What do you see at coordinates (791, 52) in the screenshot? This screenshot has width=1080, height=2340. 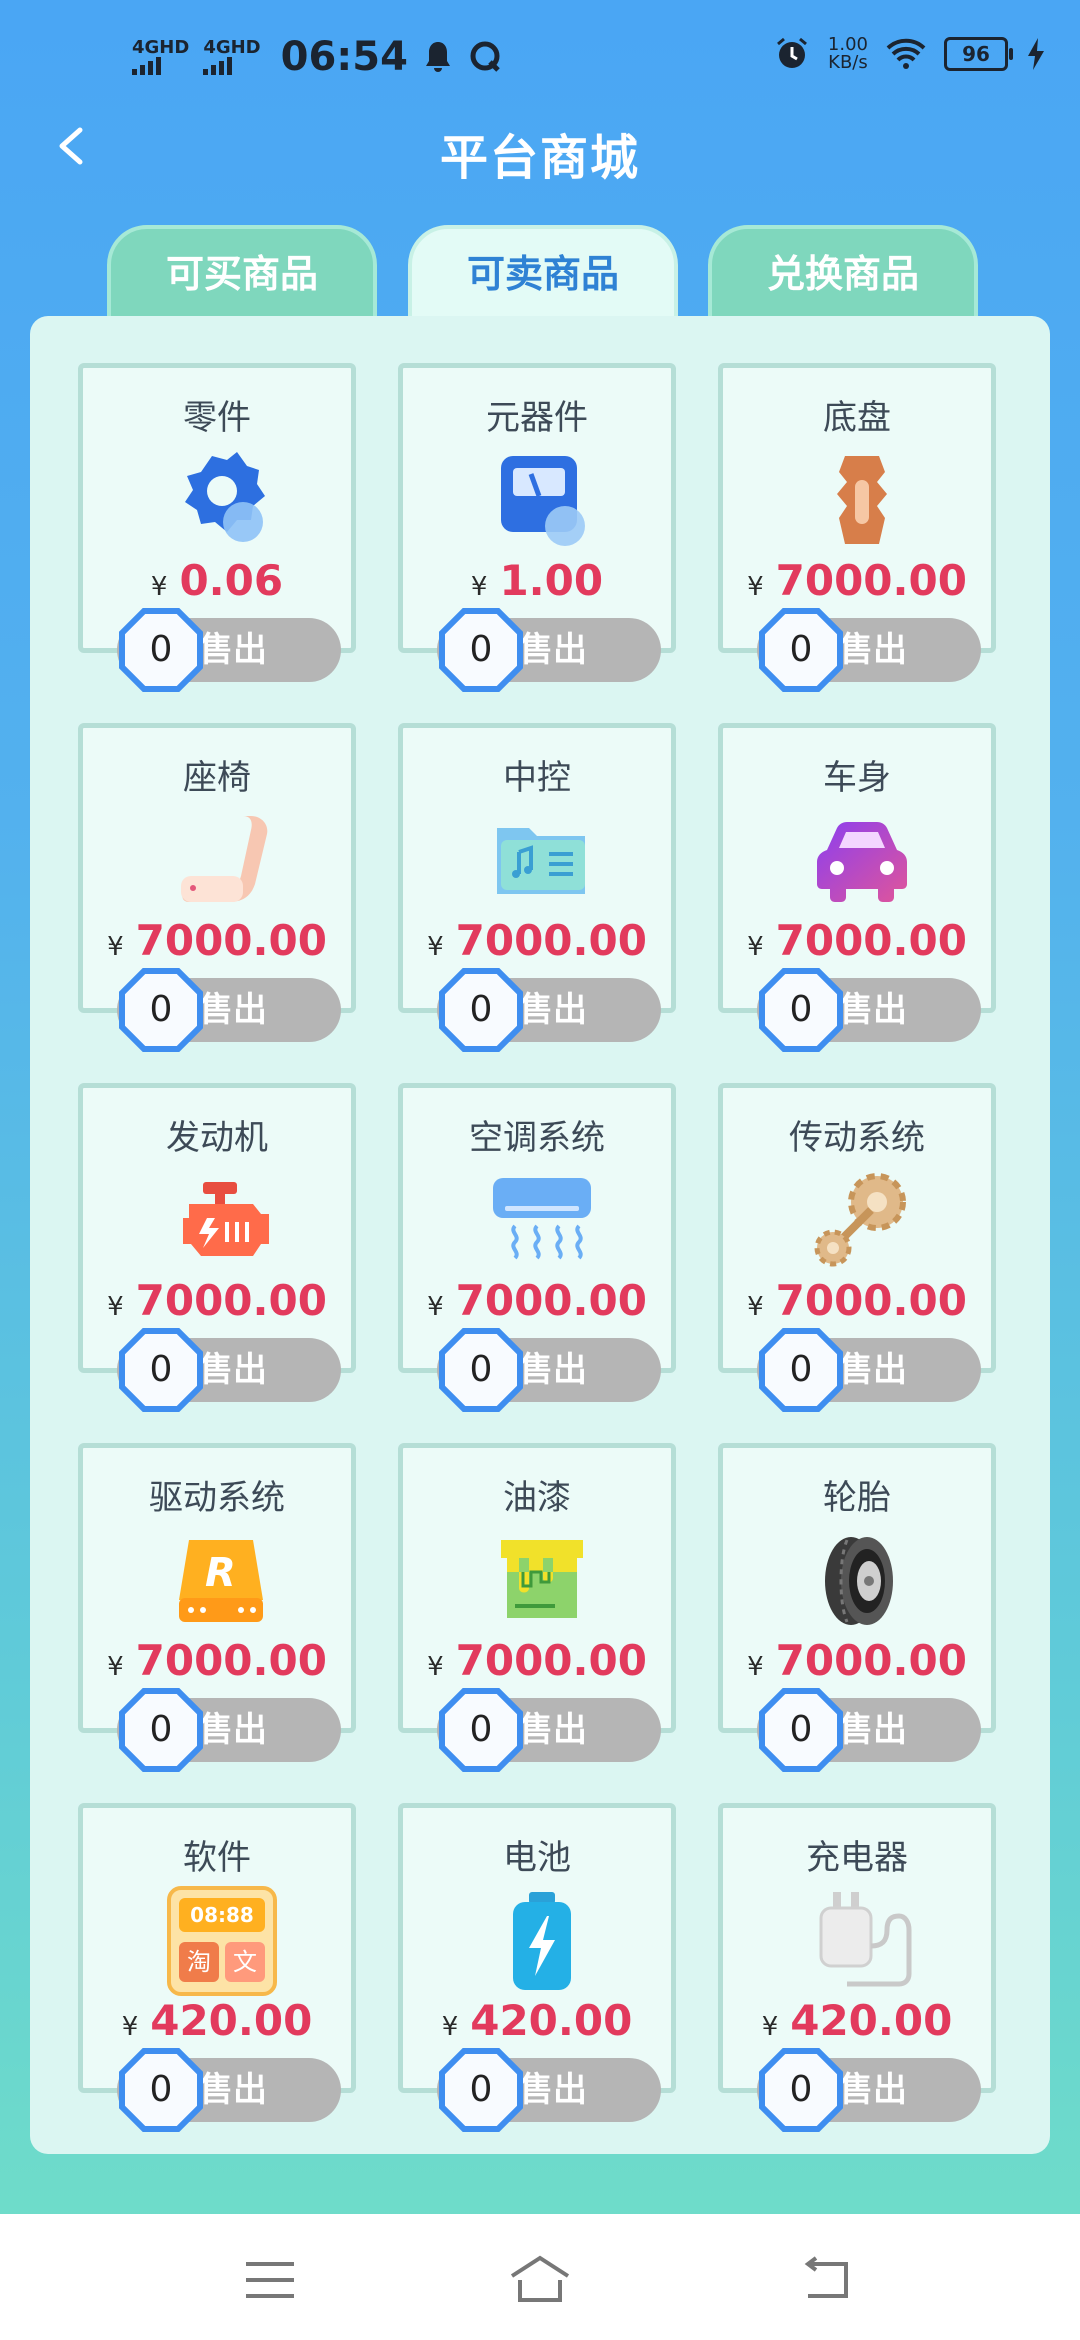 I see `alarm-icon` at bounding box center [791, 52].